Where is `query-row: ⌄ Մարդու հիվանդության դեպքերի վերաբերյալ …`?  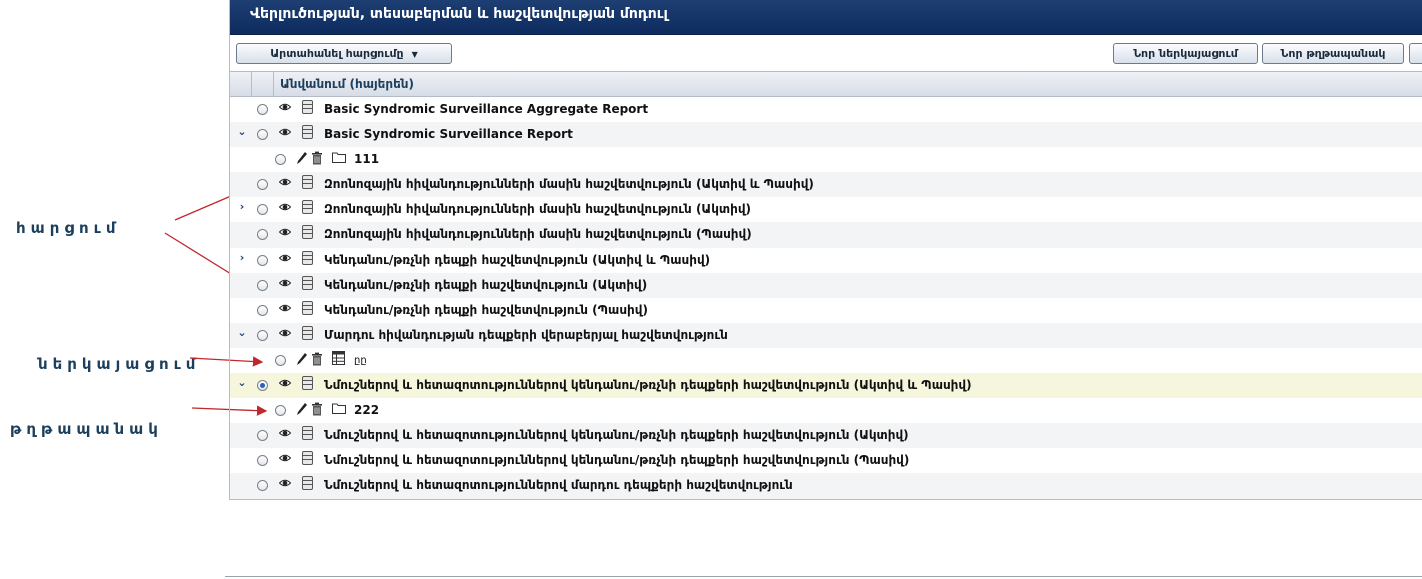
query-row: ⌄ Մարդու հիվանդության դեպքերի վերաբերյալ … is located at coordinates (826, 335).